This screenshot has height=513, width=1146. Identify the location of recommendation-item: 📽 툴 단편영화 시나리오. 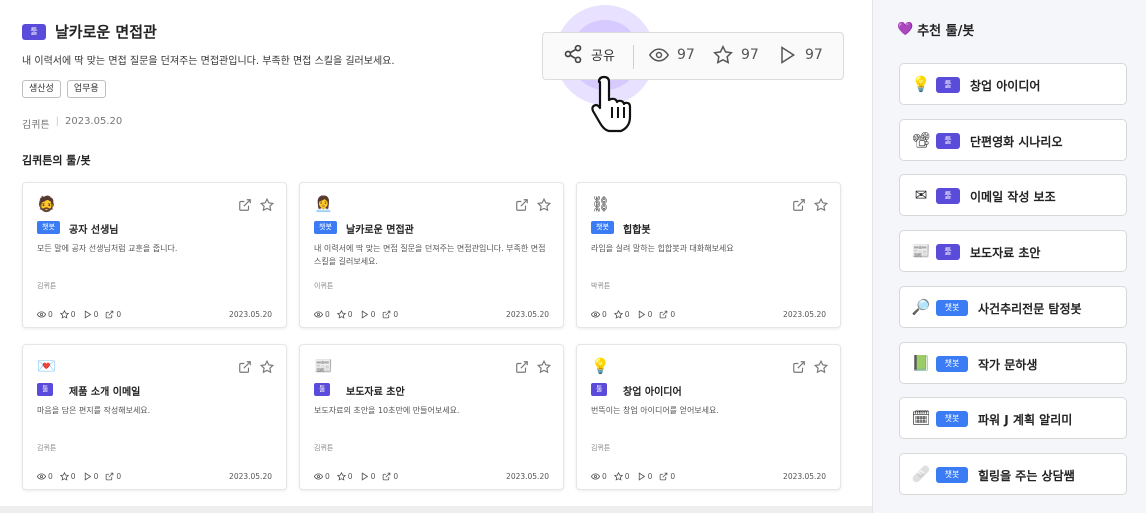
(1013, 139).